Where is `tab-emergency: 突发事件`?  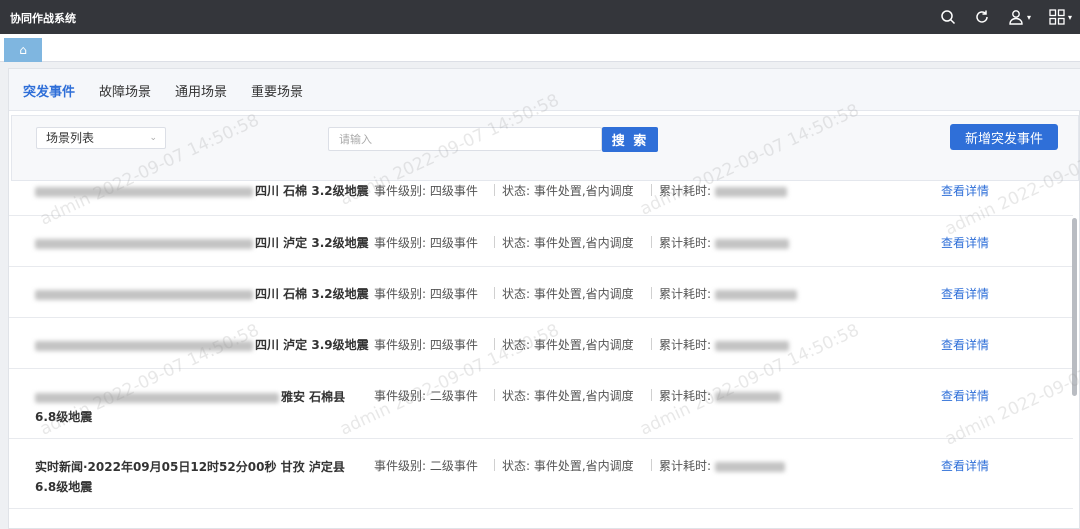
tab-emergency: 突发事件 is located at coordinates (49, 90).